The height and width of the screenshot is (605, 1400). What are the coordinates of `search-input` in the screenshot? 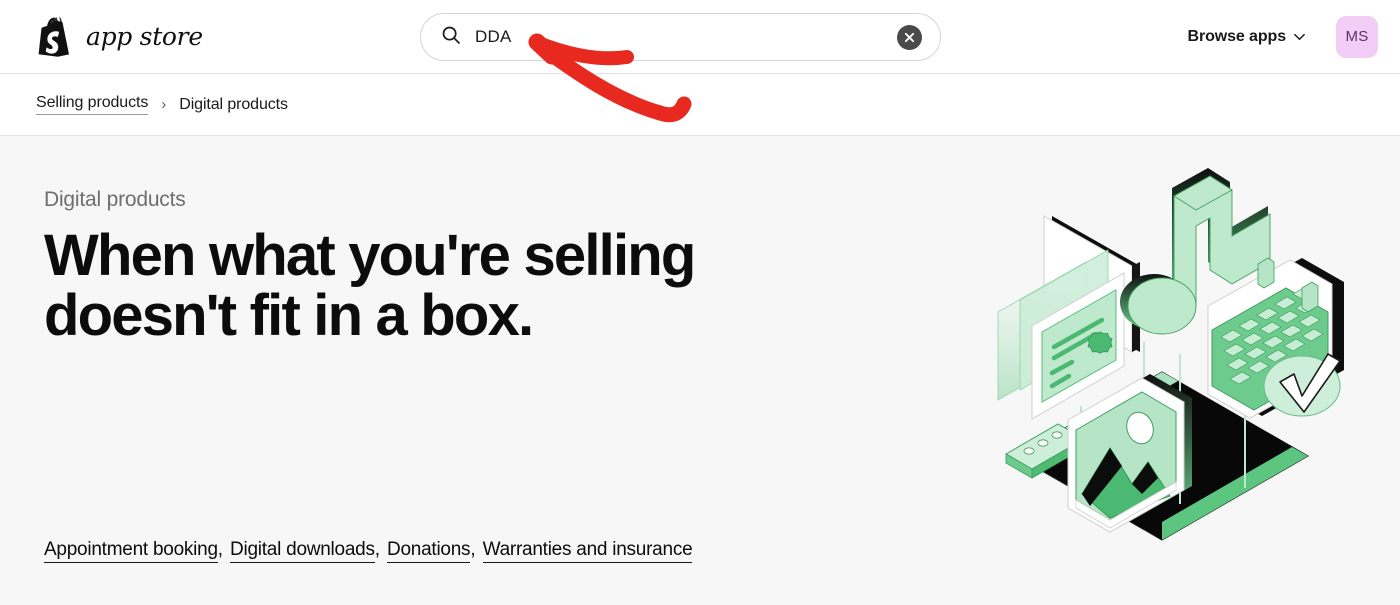 It's located at (679, 37).